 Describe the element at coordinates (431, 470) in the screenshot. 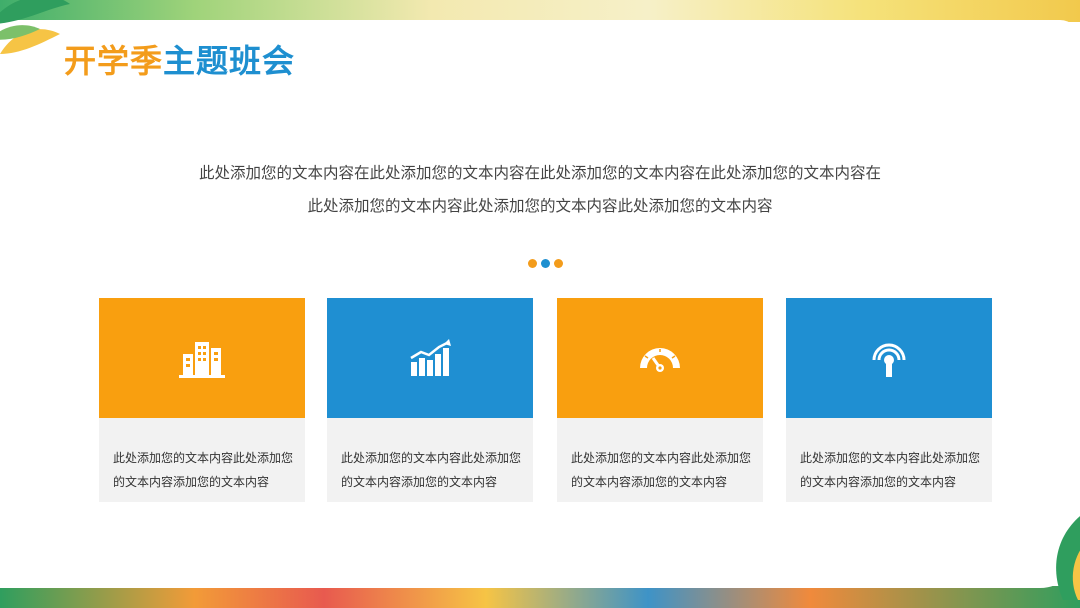

I see `card-text-2: 此处添加您的文本内容此处添加您的文本内容添加您的文本内容` at that location.